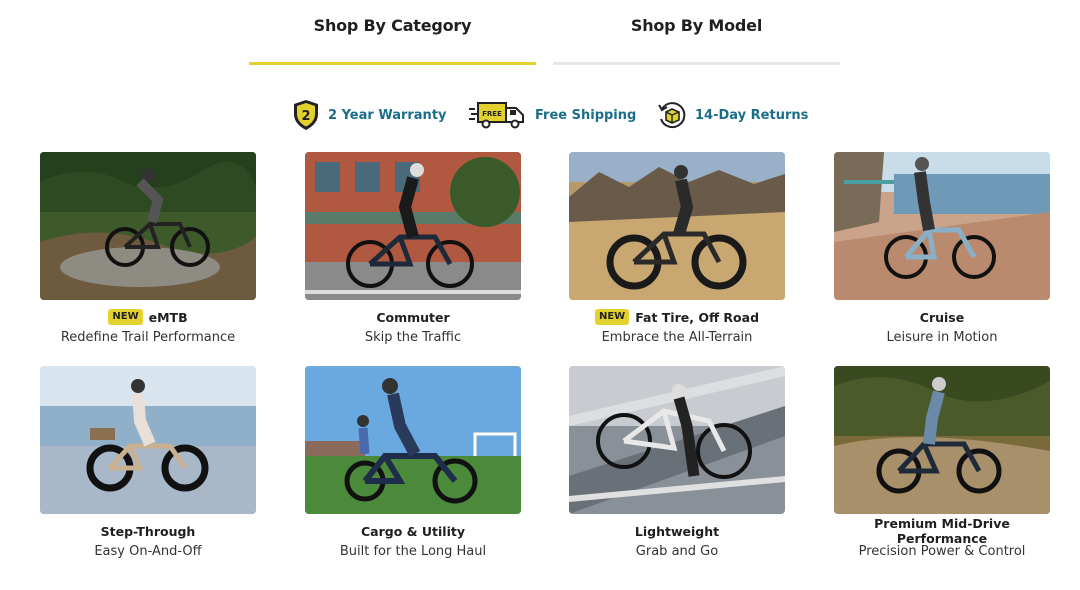 The width and height of the screenshot is (1080, 590). I want to click on perk-warranty: 2 2 Year Warranty, so click(369, 115).